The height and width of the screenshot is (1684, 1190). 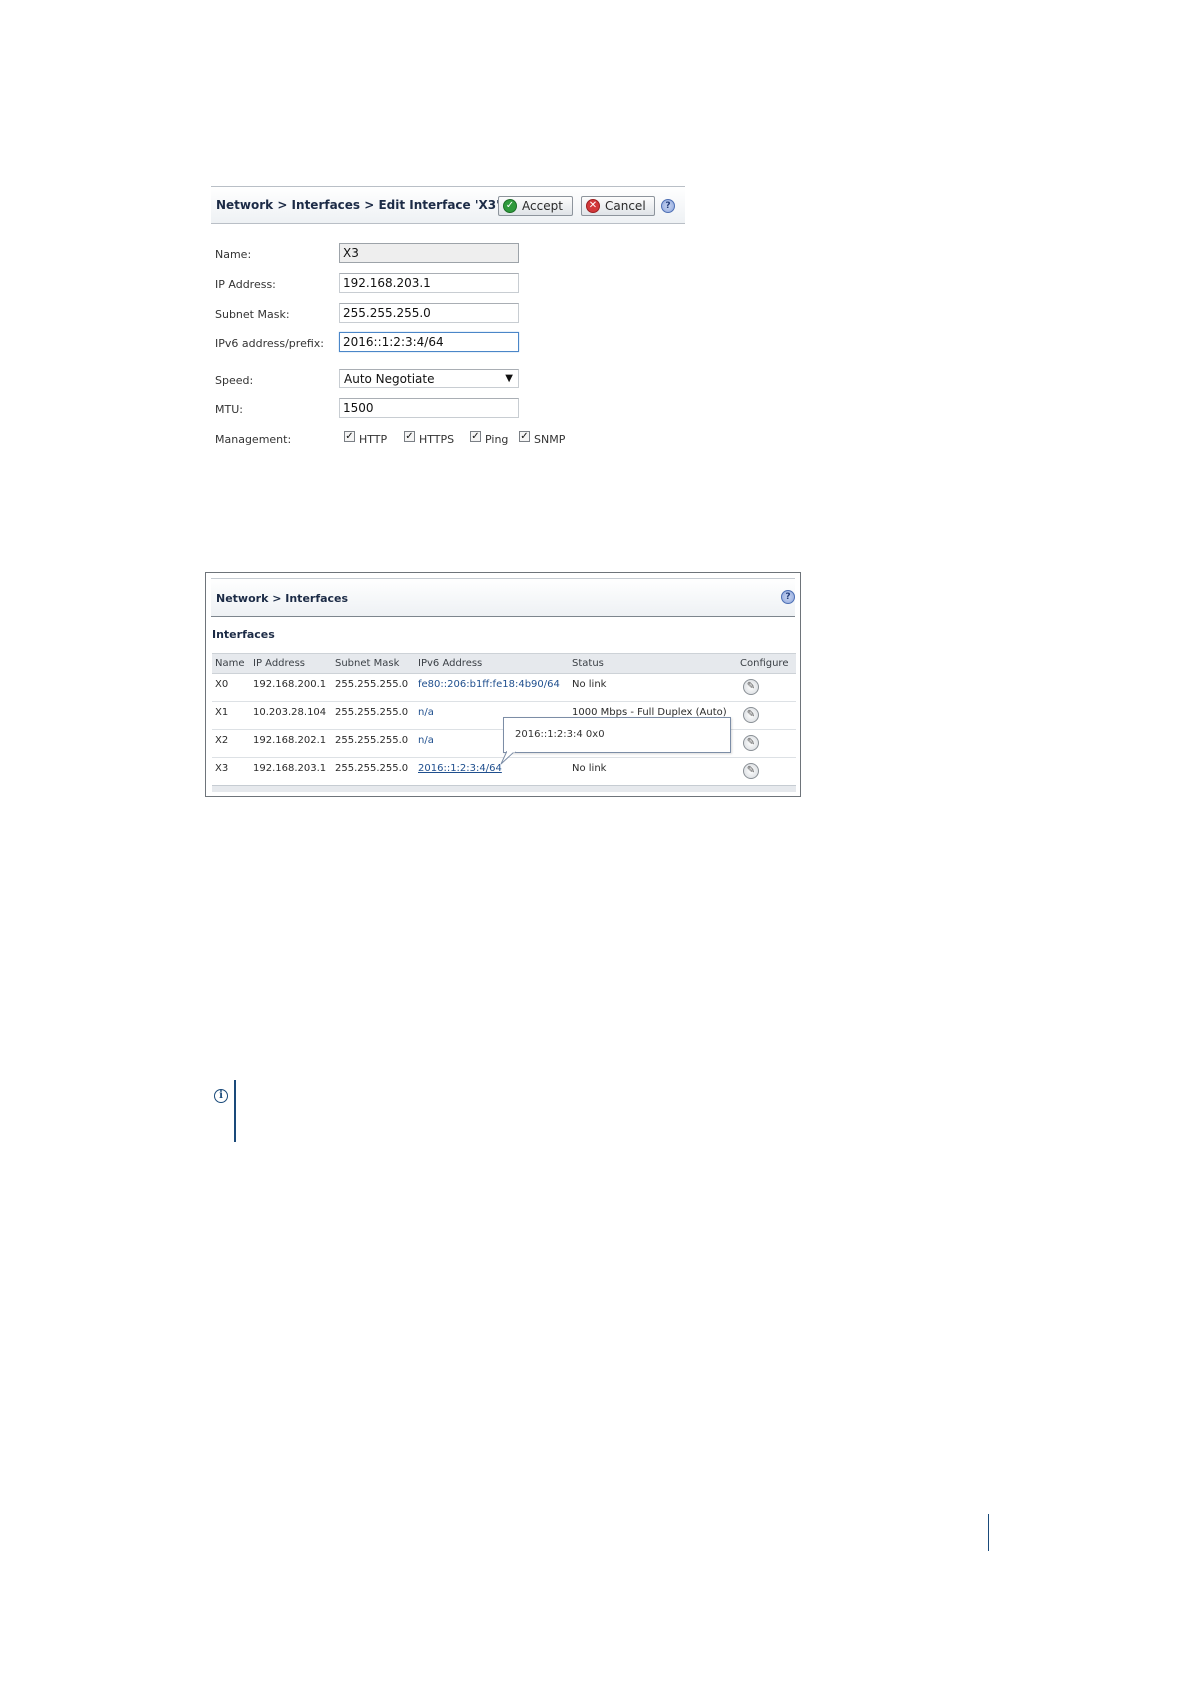 I want to click on ping-checkbox: ✓, so click(x=475, y=436).